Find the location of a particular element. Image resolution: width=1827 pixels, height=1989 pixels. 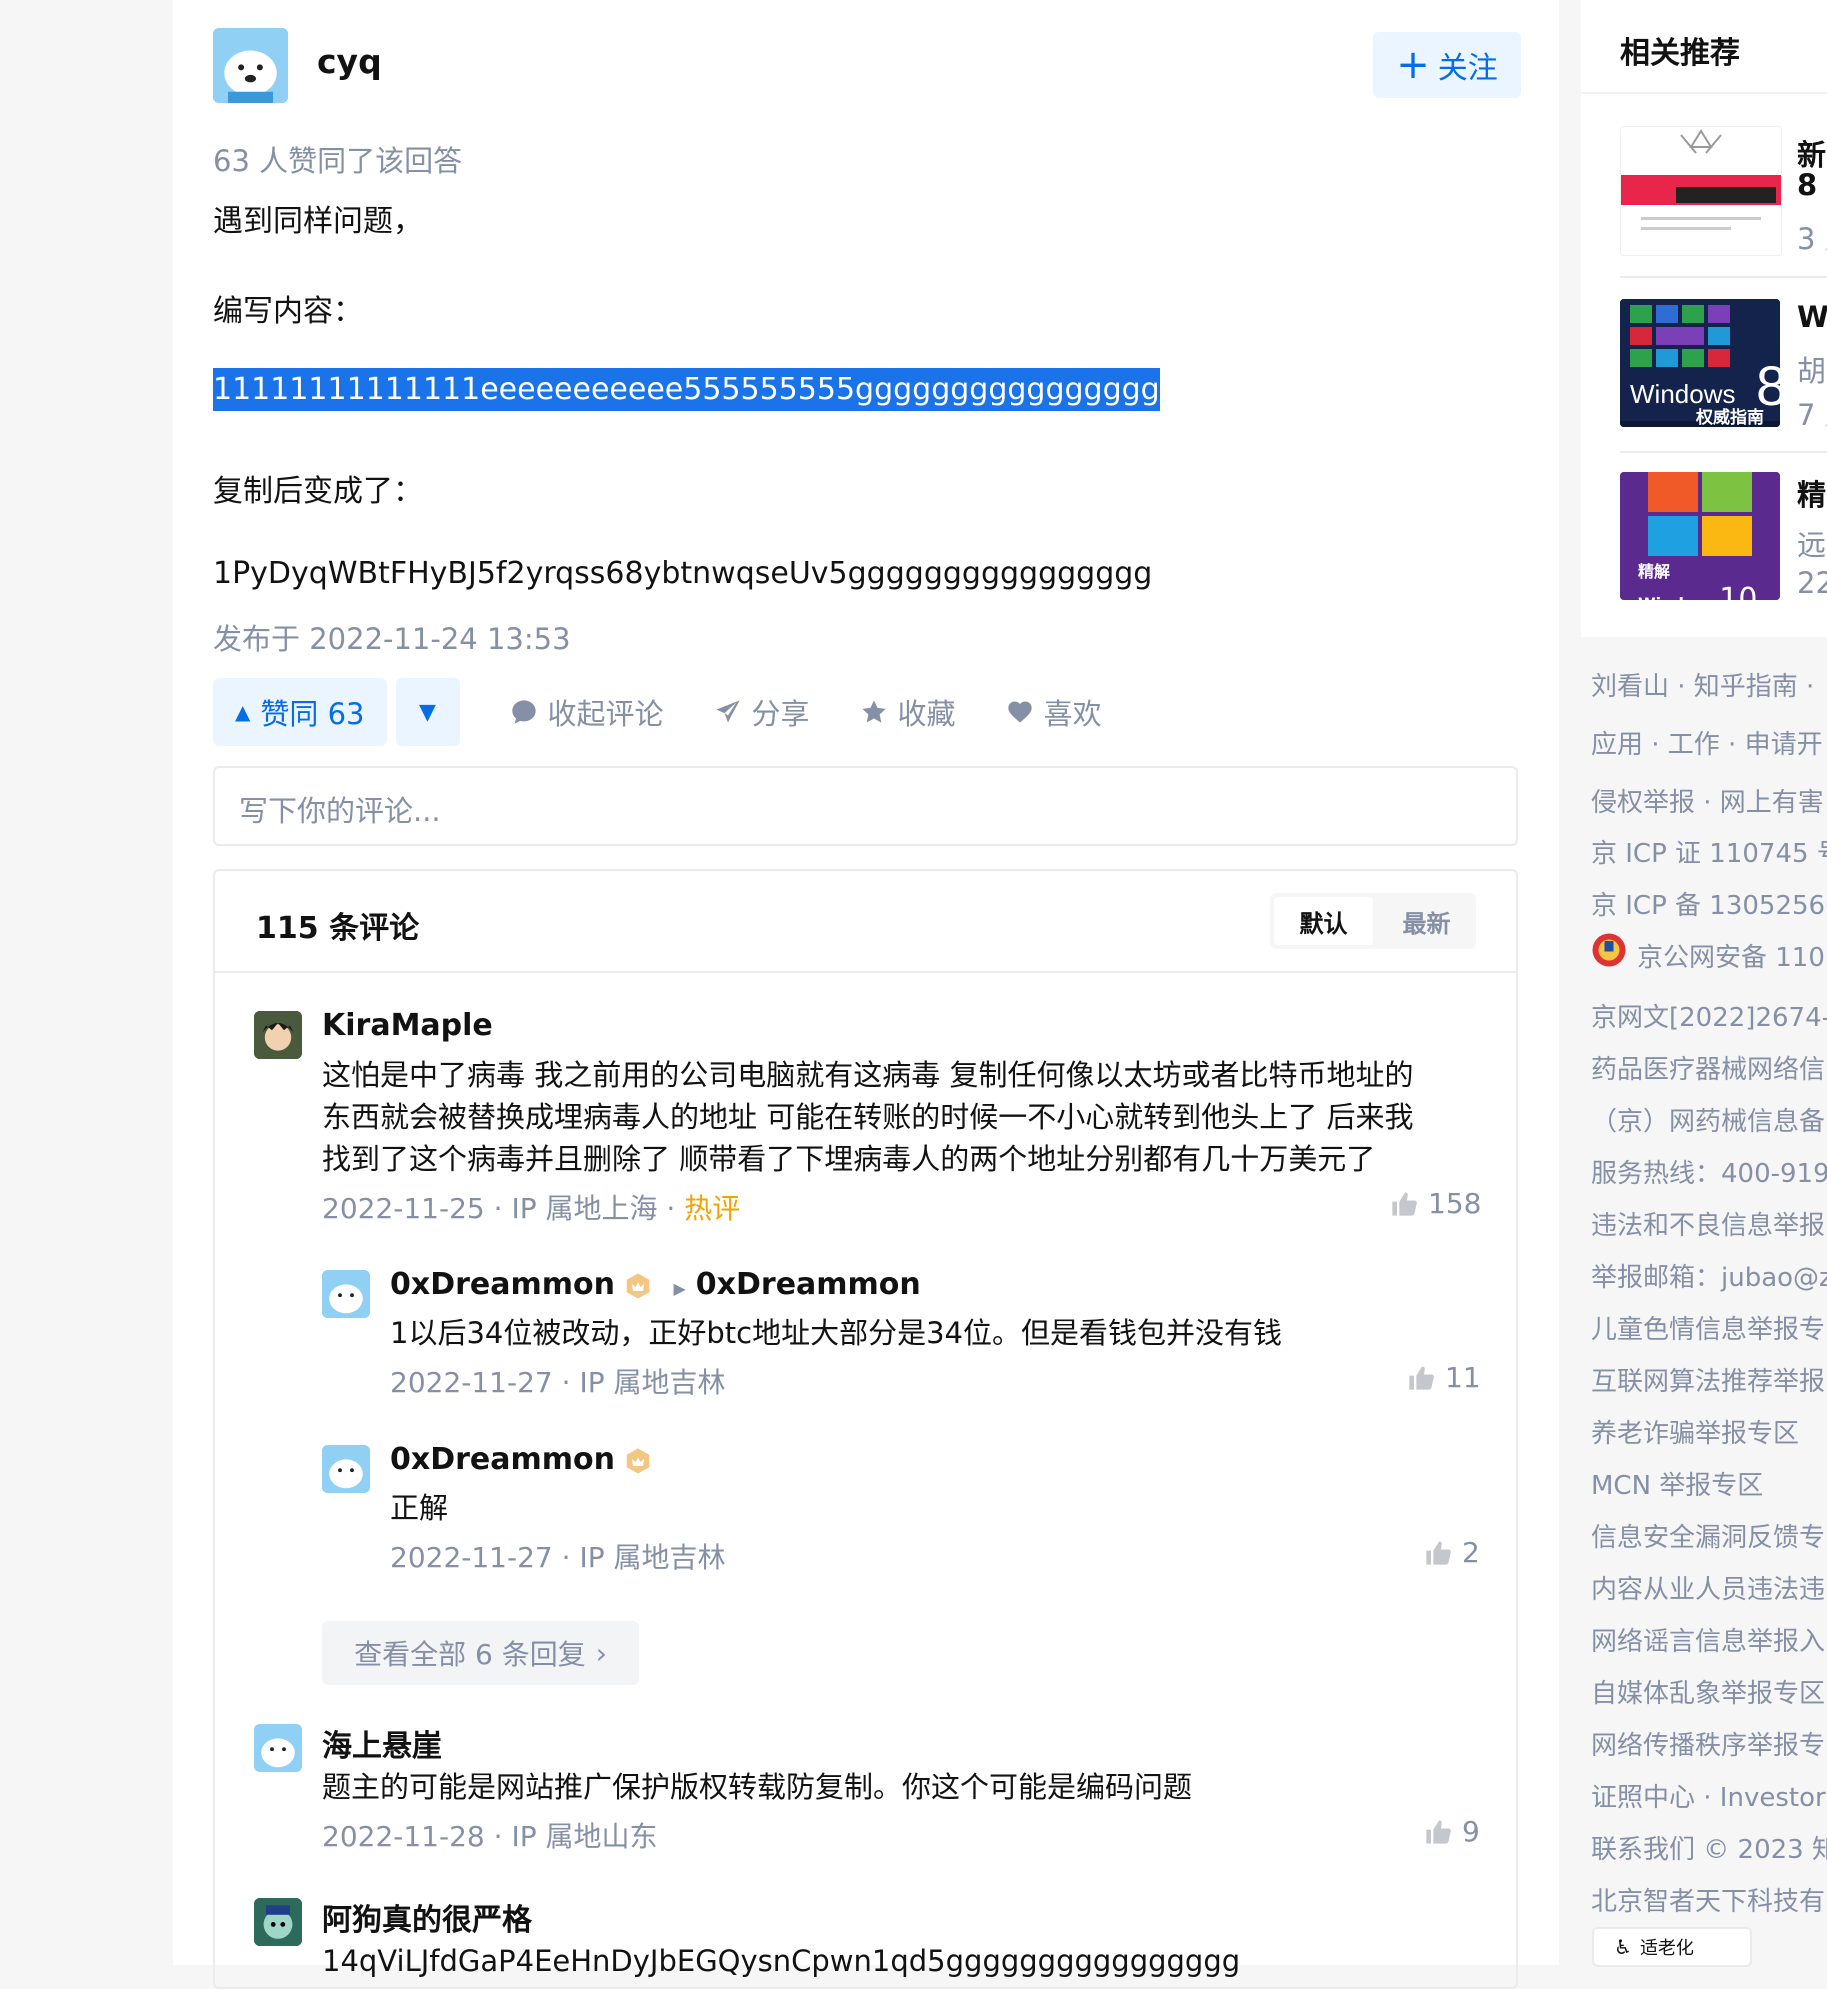

footer-link: 京 ICP 备 13052560 is located at coordinates (1709, 903).